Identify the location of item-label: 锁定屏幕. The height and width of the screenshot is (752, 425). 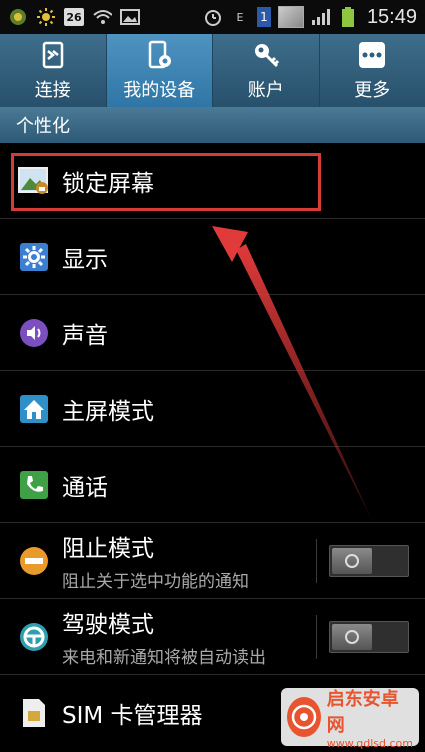
(108, 183).